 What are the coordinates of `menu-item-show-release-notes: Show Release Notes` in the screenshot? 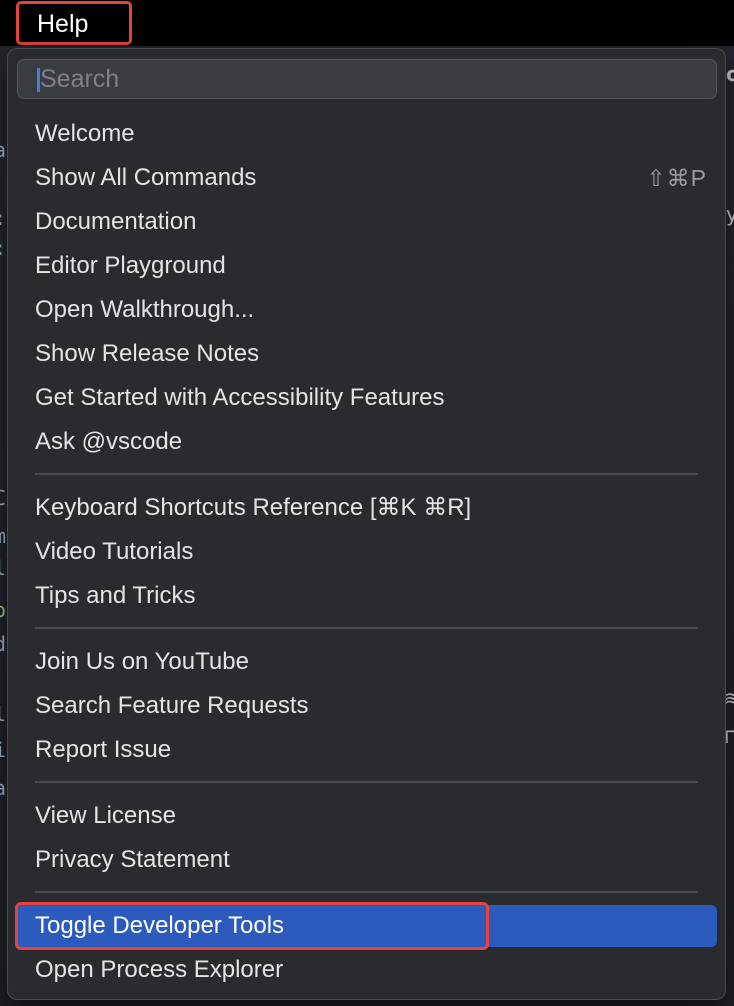 It's located at (366, 354).